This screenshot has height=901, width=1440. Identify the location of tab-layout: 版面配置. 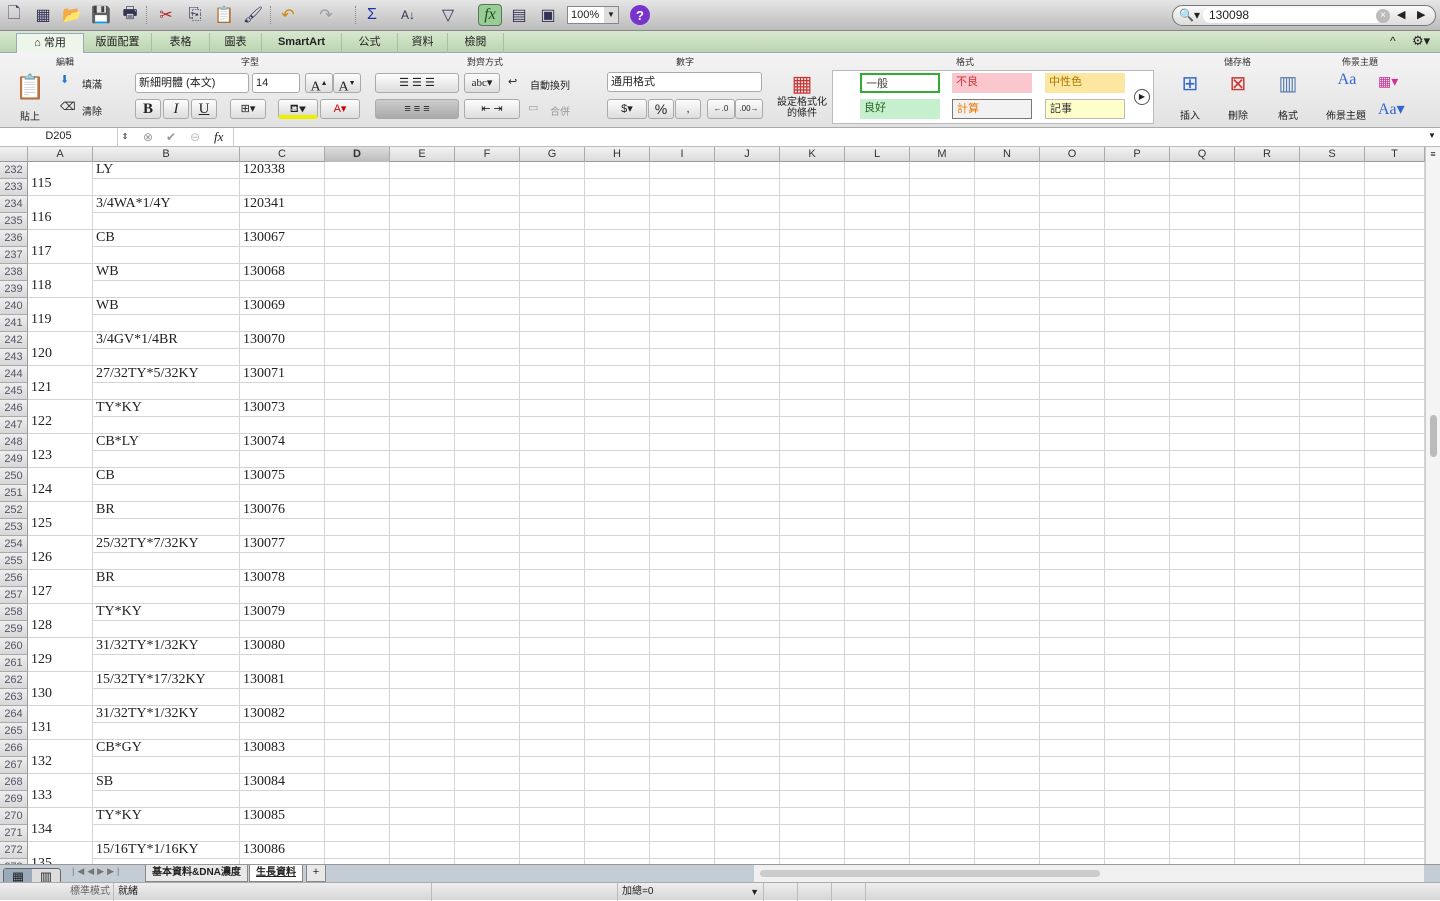
(118, 43).